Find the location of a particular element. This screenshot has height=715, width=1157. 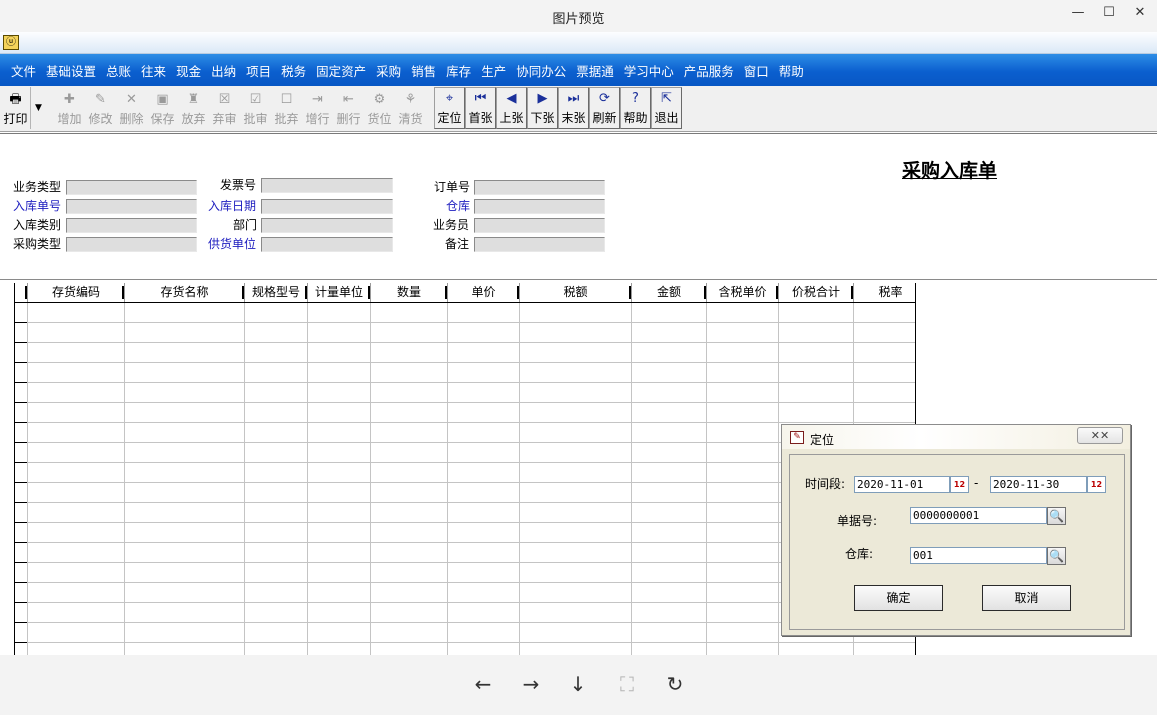

menu-item: 税务 is located at coordinates (293, 70).